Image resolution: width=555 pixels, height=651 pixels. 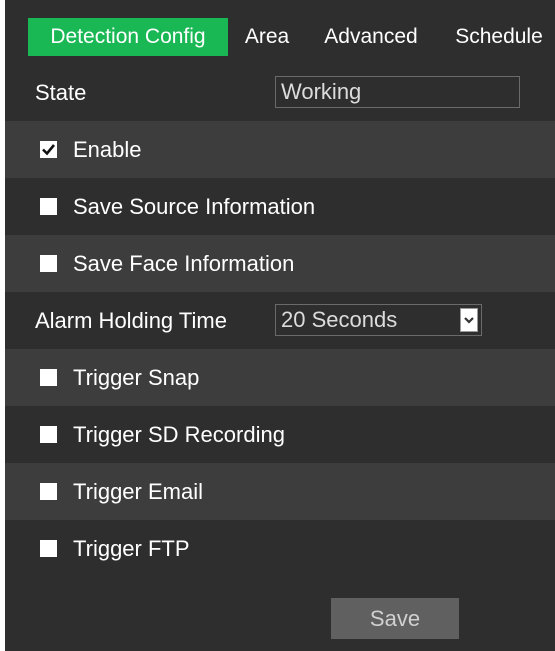 I want to click on save-button: Save, so click(x=395, y=618).